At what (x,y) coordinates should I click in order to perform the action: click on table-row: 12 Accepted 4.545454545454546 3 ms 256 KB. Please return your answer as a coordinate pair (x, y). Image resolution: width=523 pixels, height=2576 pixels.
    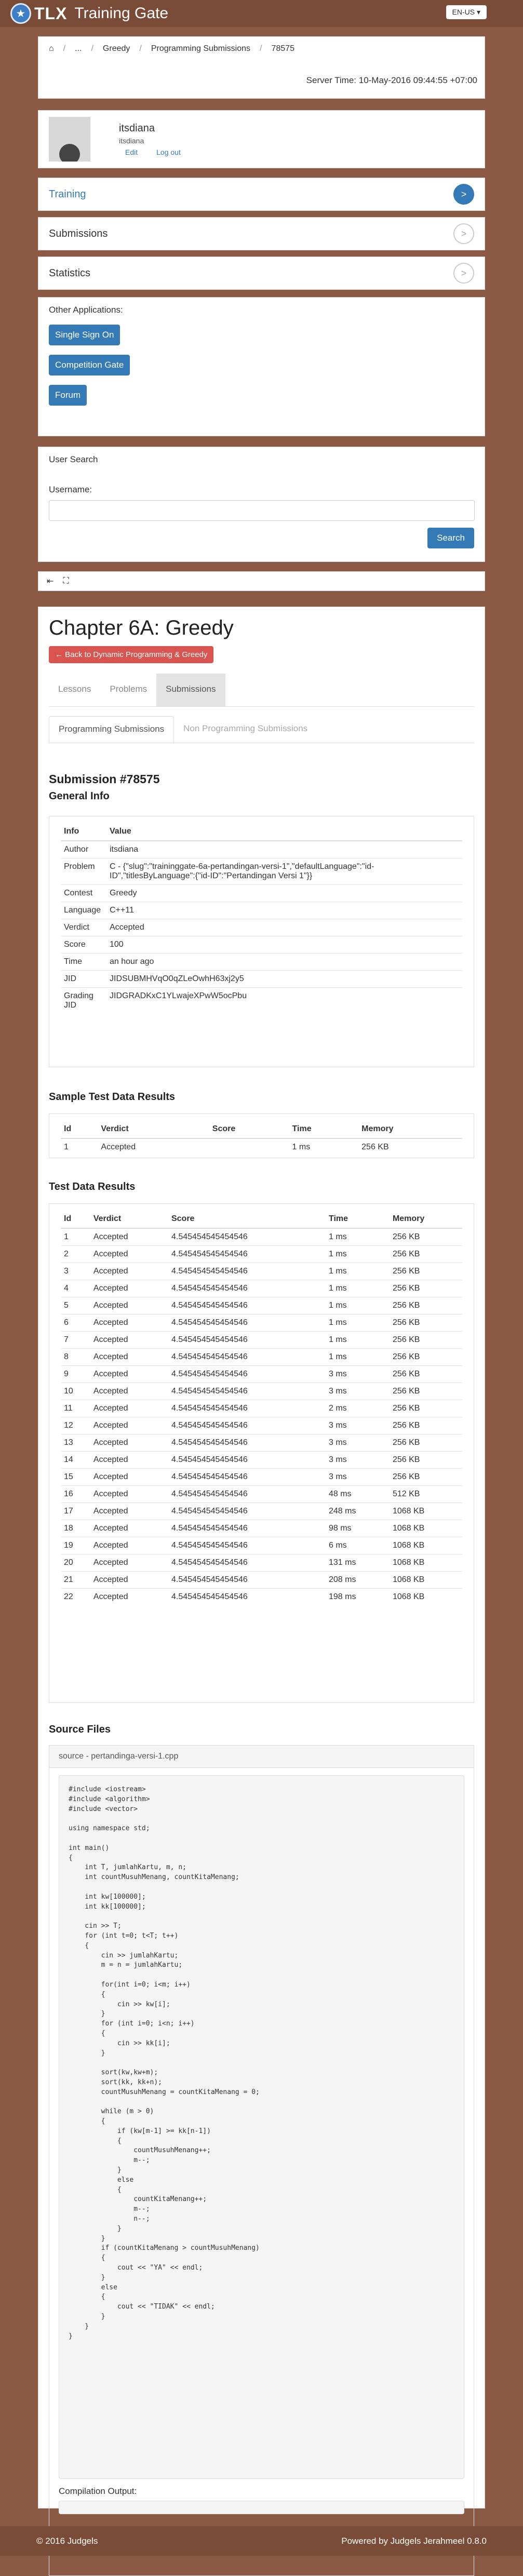
    Looking at the image, I should click on (261, 1426).